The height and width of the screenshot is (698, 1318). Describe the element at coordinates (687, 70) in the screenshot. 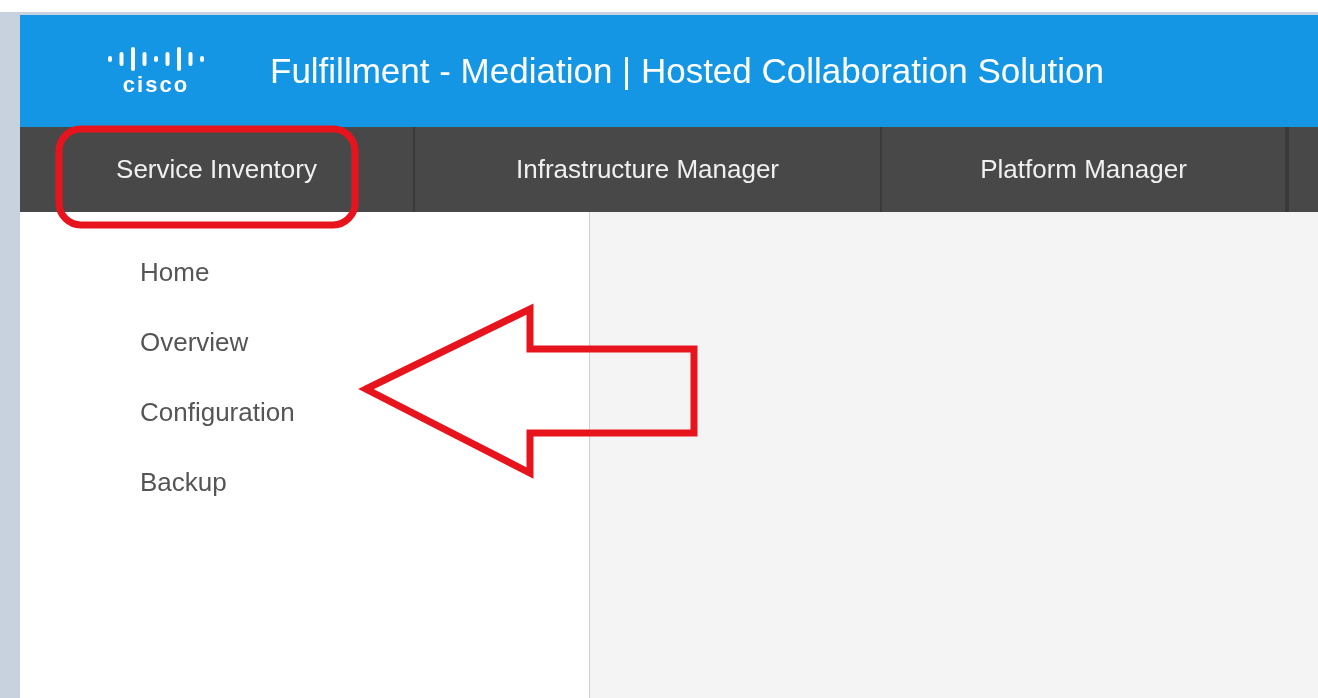

I see `app-title: Fulfillment - Mediation | Hosted Collaboration Solution` at that location.